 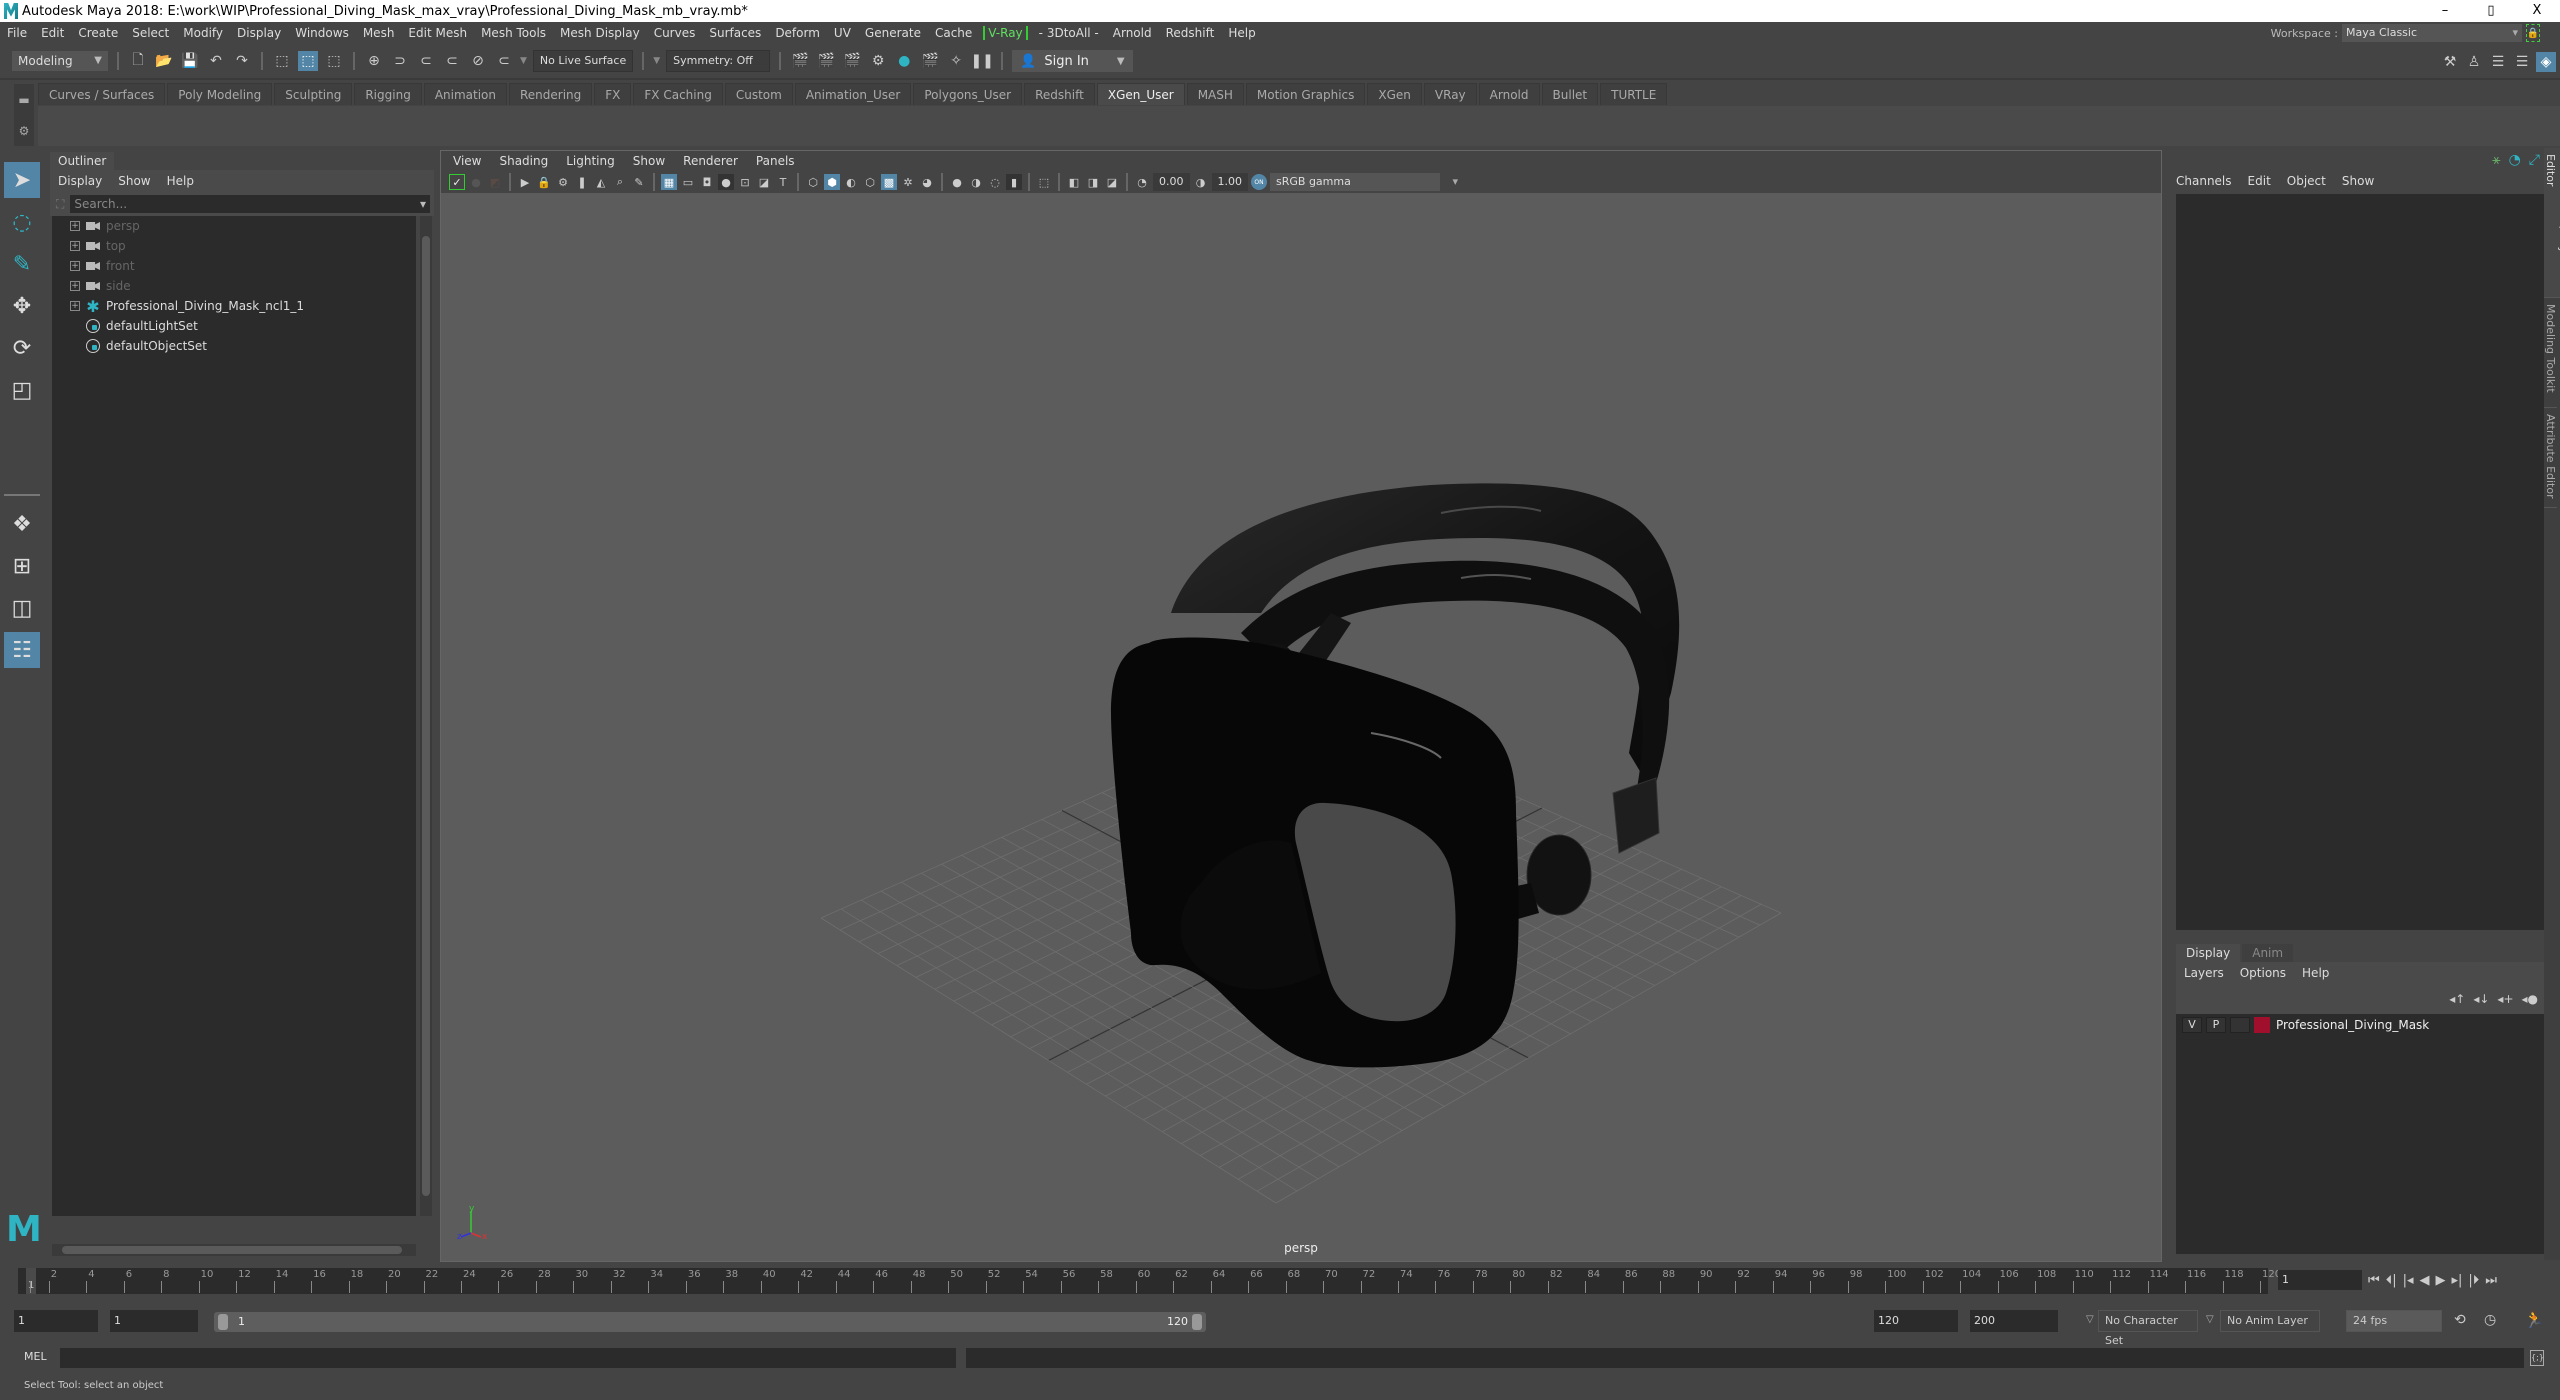 What do you see at coordinates (981, 61) in the screenshot?
I see `pause-icon: ❚❚` at bounding box center [981, 61].